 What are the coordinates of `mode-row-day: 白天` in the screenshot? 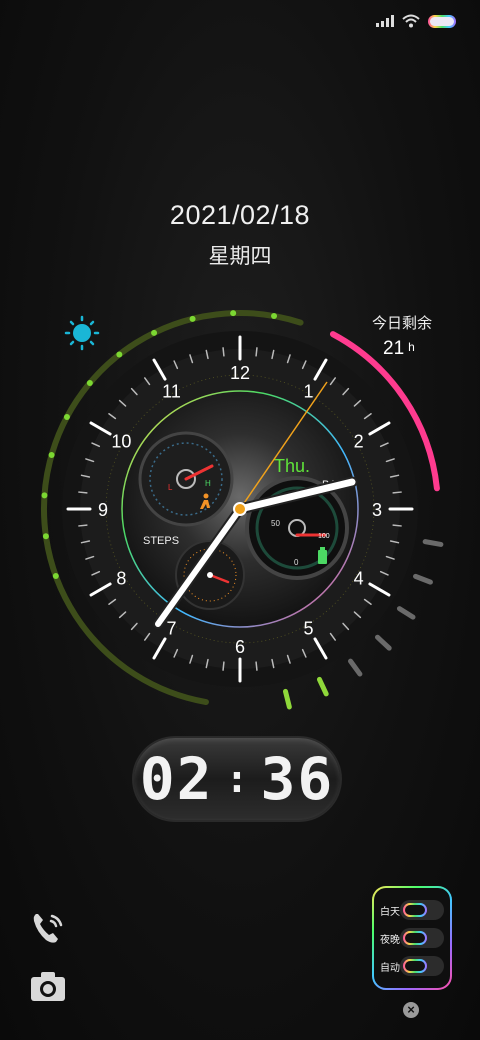 It's located at (412, 910).